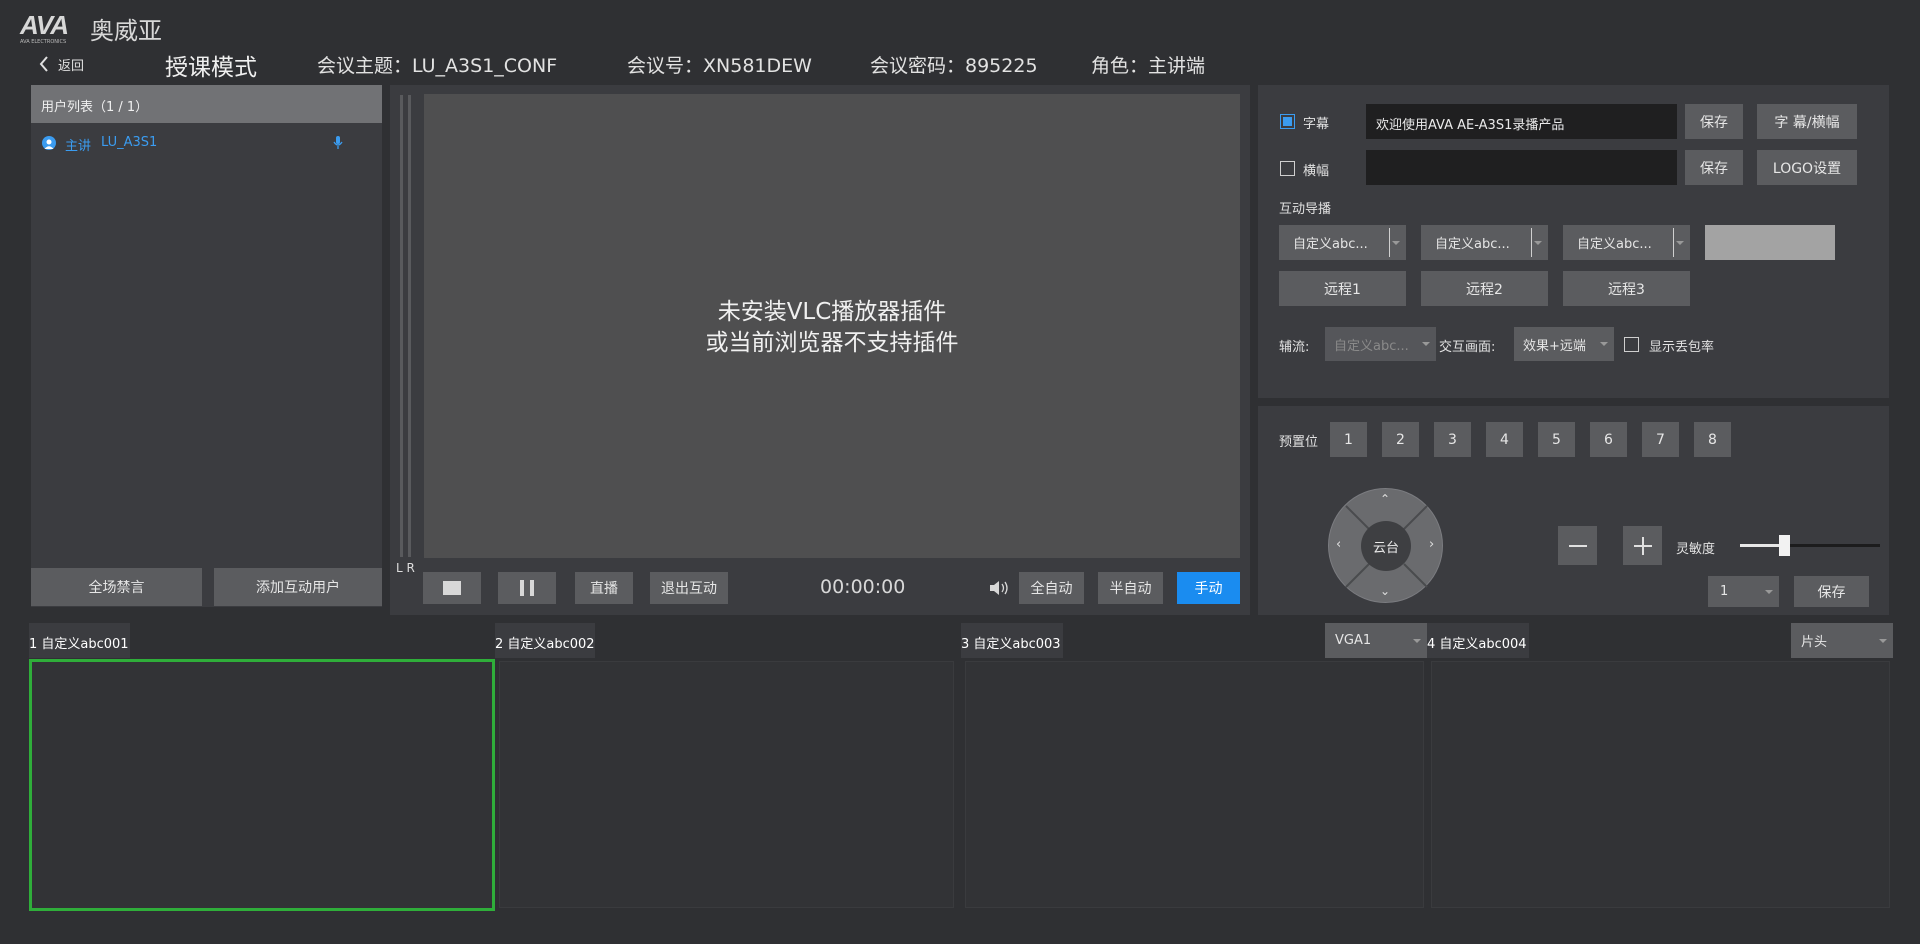 The image size is (1920, 944). I want to click on manual-button: 手动, so click(1208, 588).